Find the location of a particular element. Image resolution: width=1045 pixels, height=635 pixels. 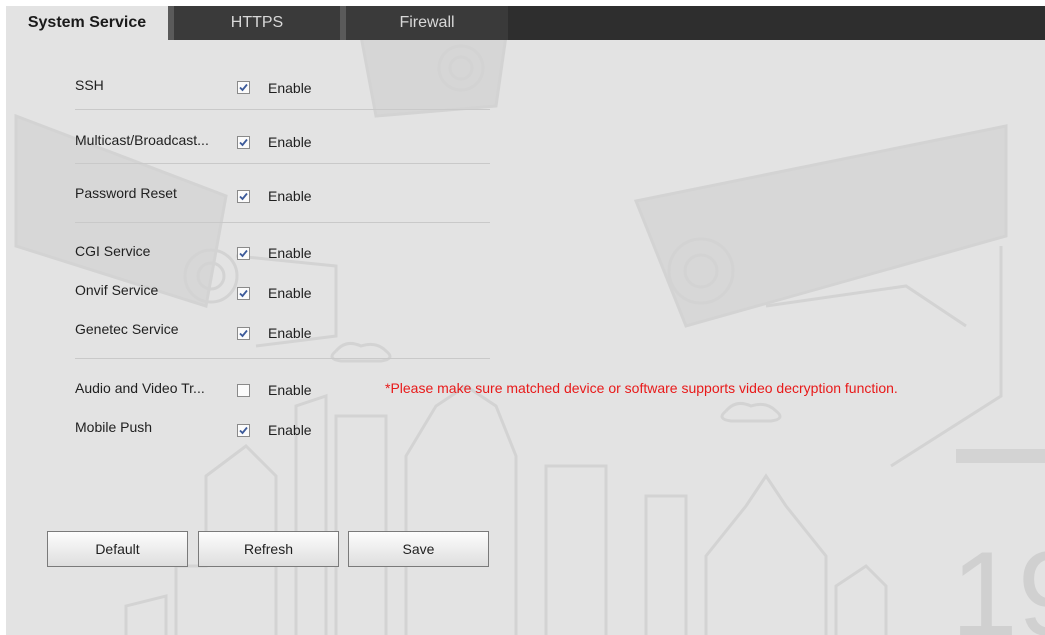

tab-https: HTTPS is located at coordinates (257, 23).